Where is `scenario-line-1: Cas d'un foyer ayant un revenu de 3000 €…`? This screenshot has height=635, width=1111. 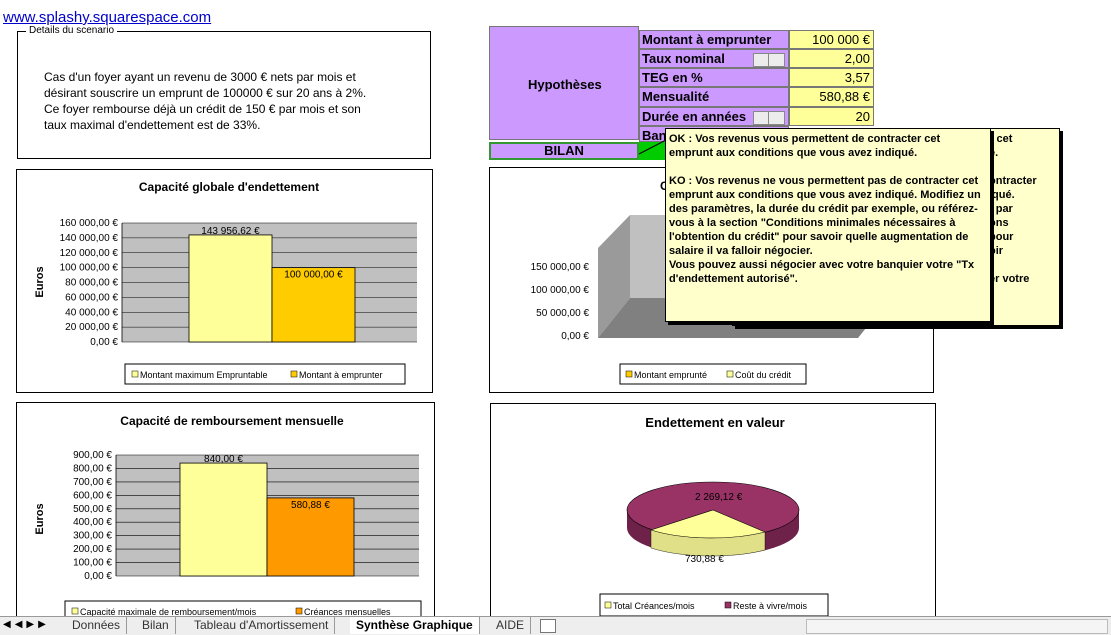 scenario-line-1: Cas d'un foyer ayant un revenu de 3000 €… is located at coordinates (200, 77).